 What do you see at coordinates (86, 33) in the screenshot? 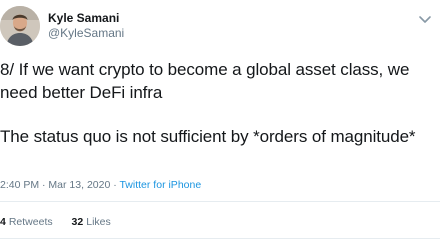
I see `author-handle: @KyleSamani` at bounding box center [86, 33].